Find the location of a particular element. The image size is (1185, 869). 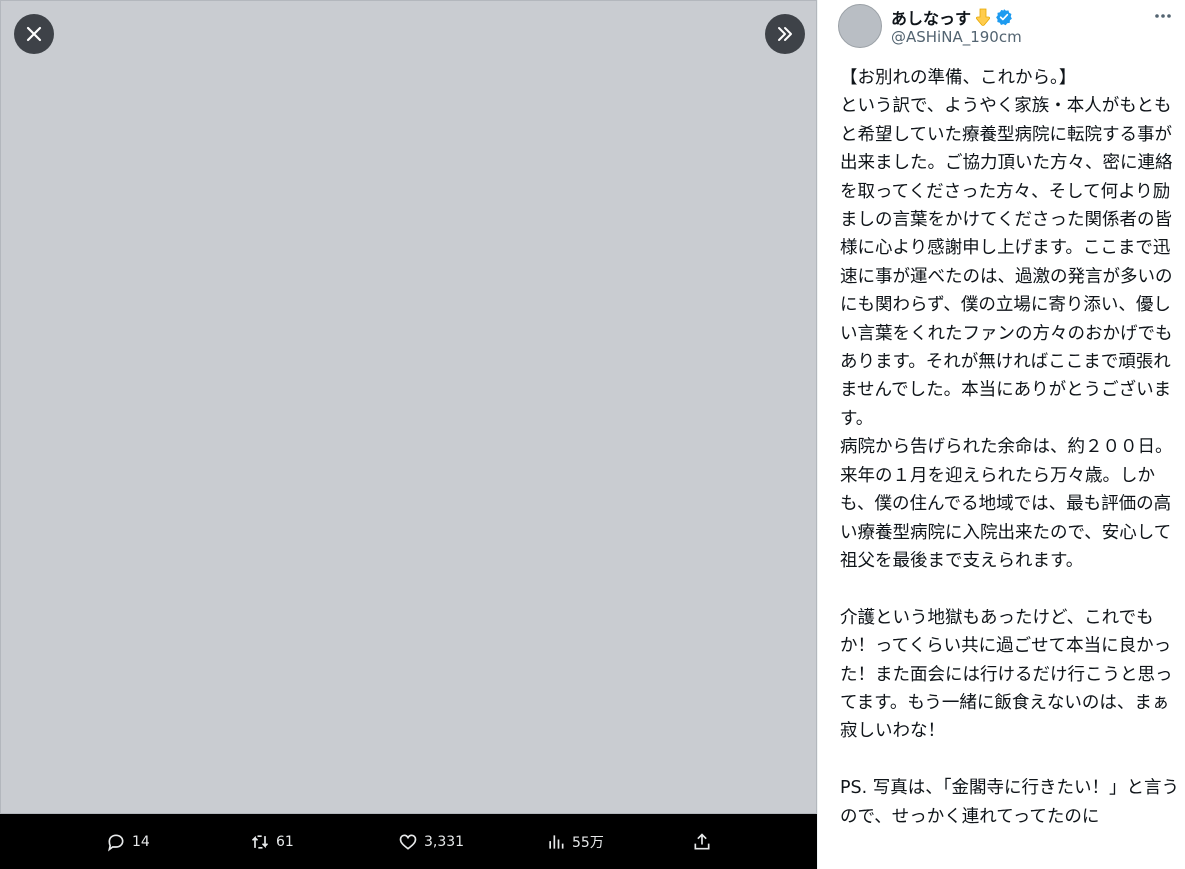

more-options-button is located at coordinates (1163, 18).